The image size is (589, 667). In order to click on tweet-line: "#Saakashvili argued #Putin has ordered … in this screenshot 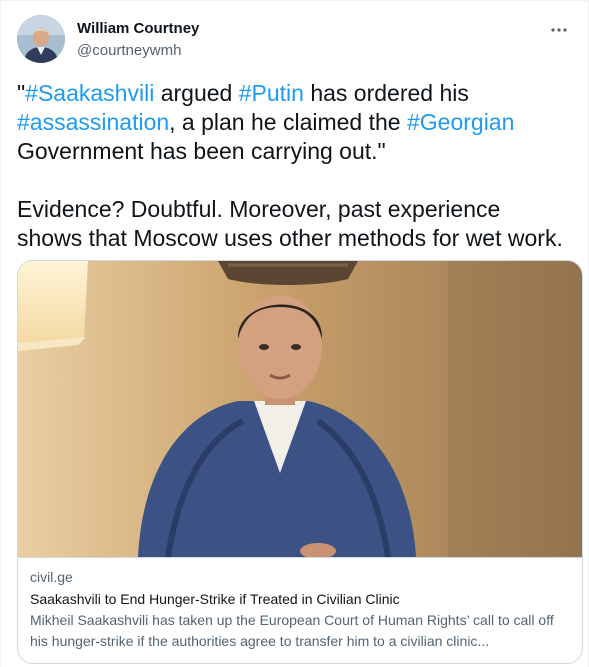, I will do `click(297, 93)`.